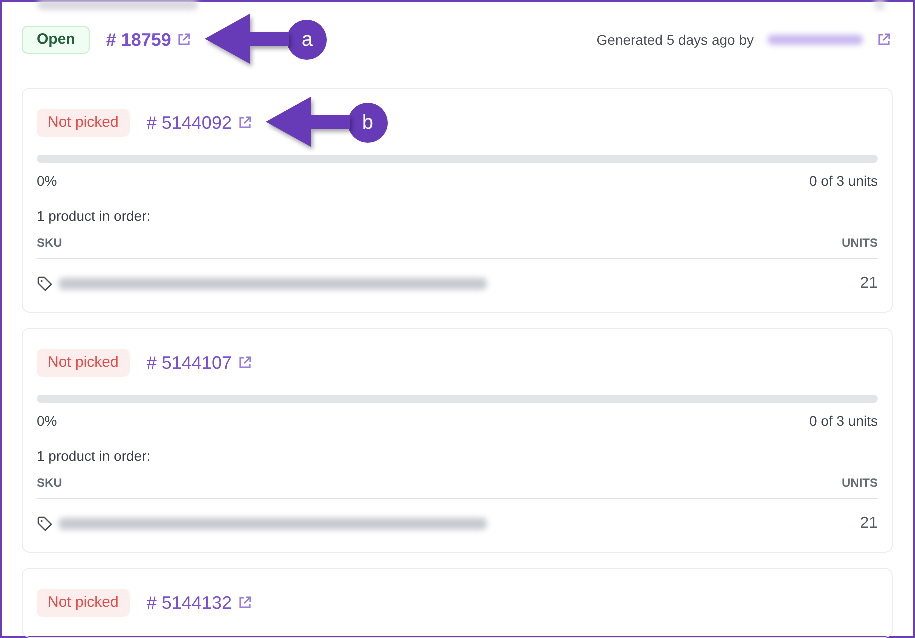 This screenshot has width=915, height=638. Describe the element at coordinates (307, 40) in the screenshot. I see `callout-label: a` at that location.